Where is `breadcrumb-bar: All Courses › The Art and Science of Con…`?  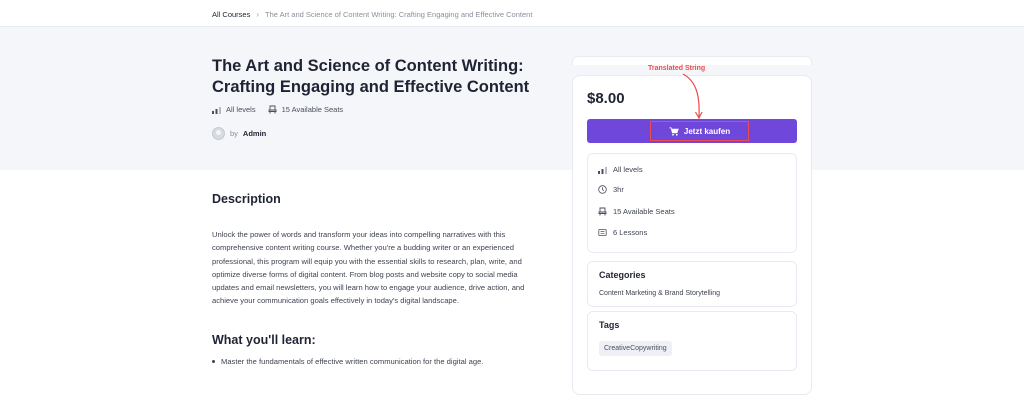
breadcrumb-bar: All Courses › The Art and Science of Con… is located at coordinates (512, 13).